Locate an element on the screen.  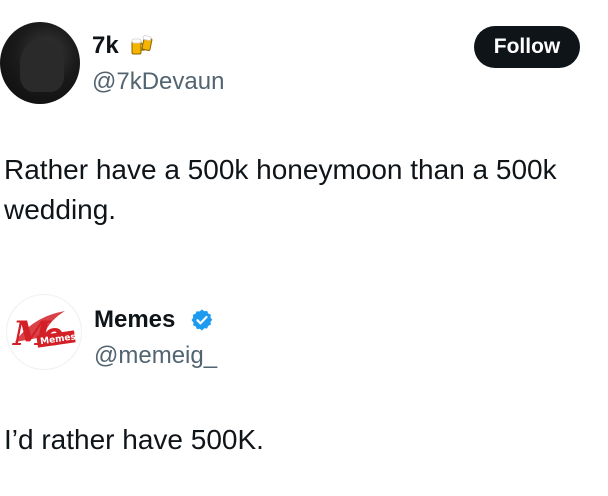
beer-mugs-icon is located at coordinates (142, 45).